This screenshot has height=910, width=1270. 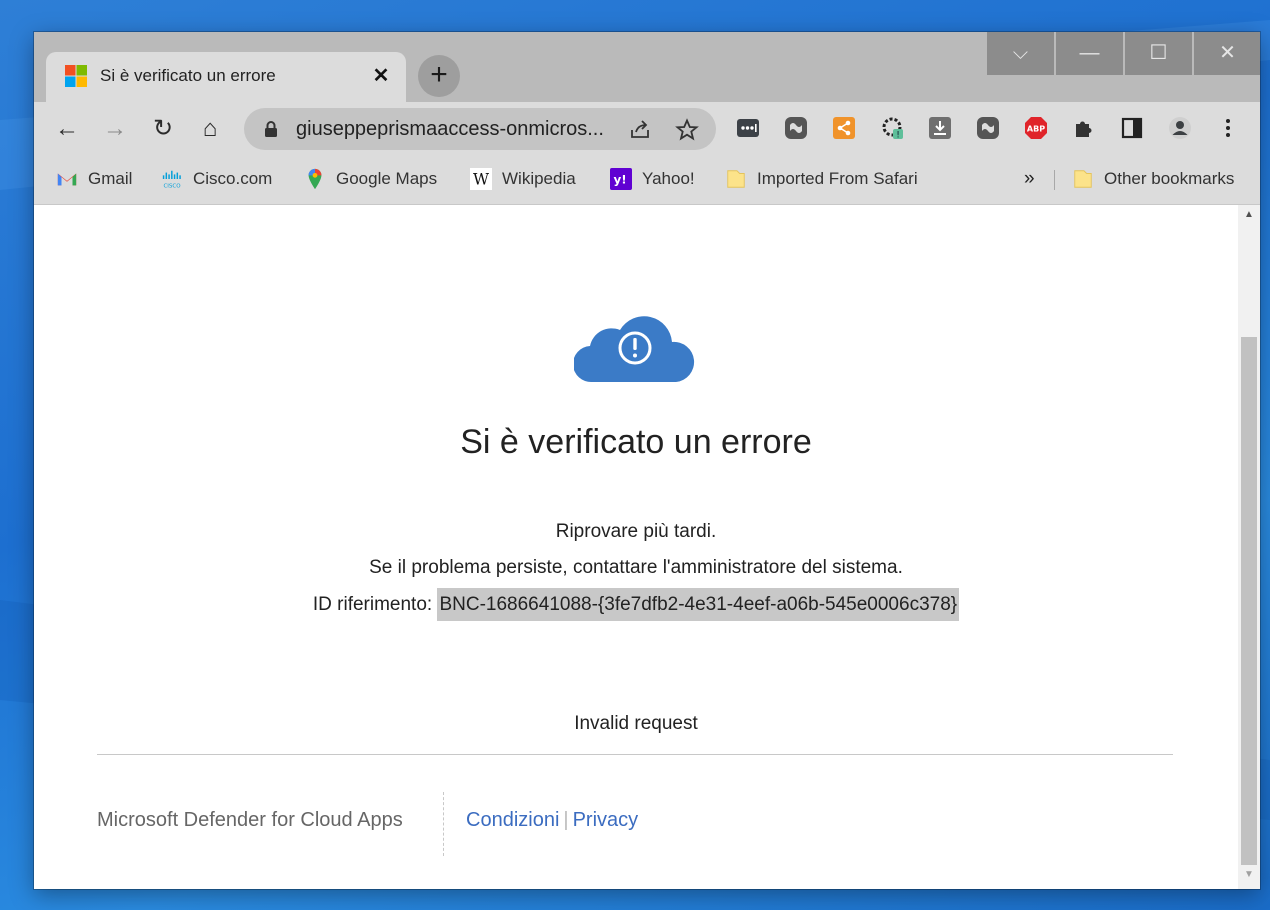 I want to click on bookmark-gmail: Gmail, so click(x=94, y=179).